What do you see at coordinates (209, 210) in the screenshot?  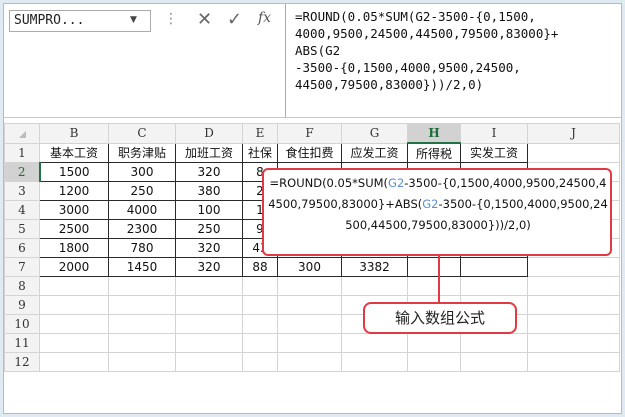 I see `cell: 100` at bounding box center [209, 210].